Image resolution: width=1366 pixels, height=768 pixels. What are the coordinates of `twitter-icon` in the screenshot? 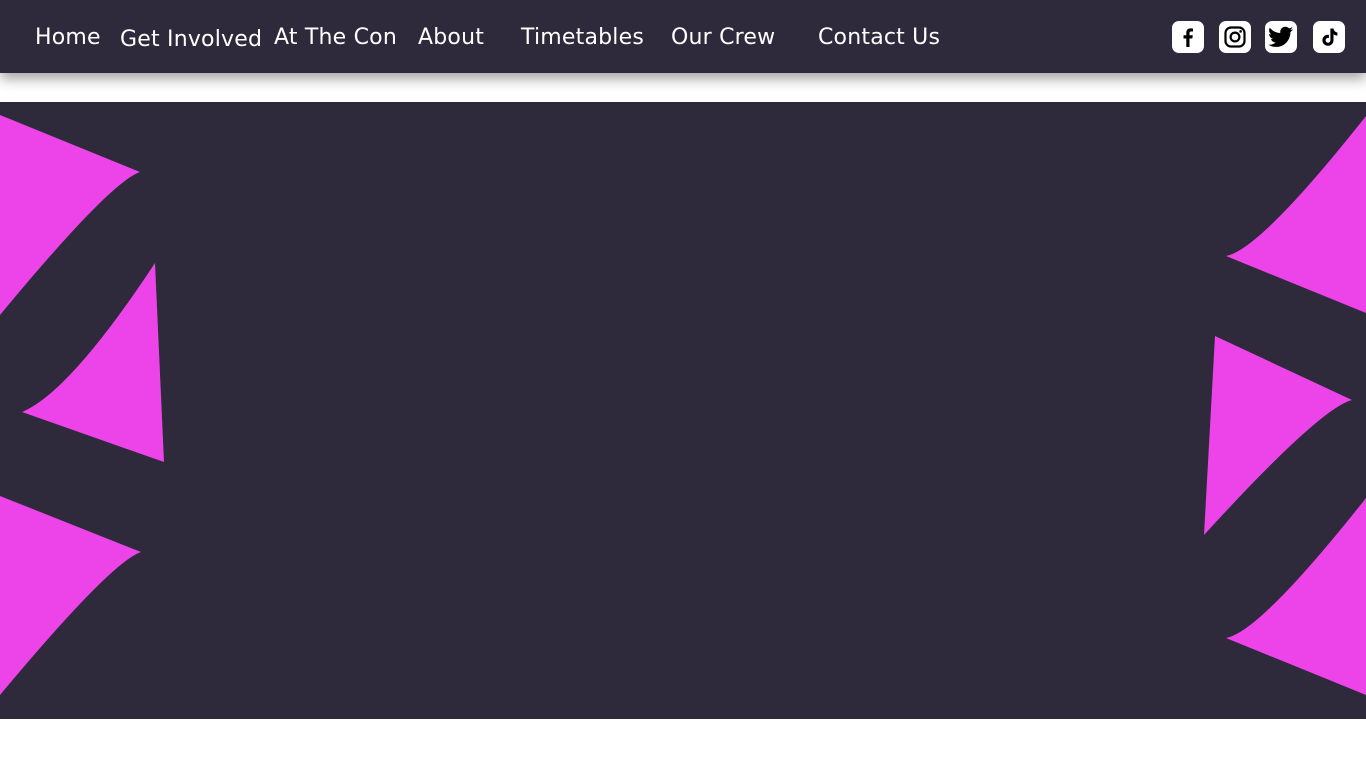 It's located at (1280, 36).